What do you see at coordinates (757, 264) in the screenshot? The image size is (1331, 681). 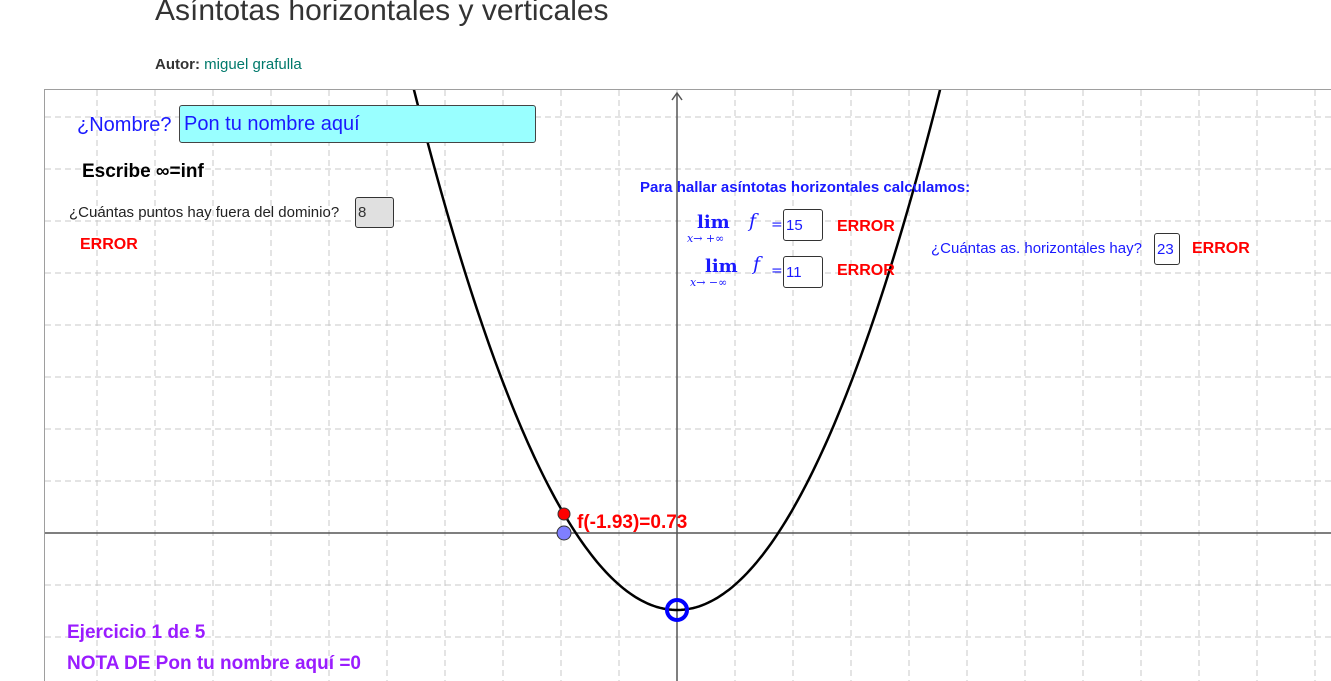 I see `limit-minus-function: f` at bounding box center [757, 264].